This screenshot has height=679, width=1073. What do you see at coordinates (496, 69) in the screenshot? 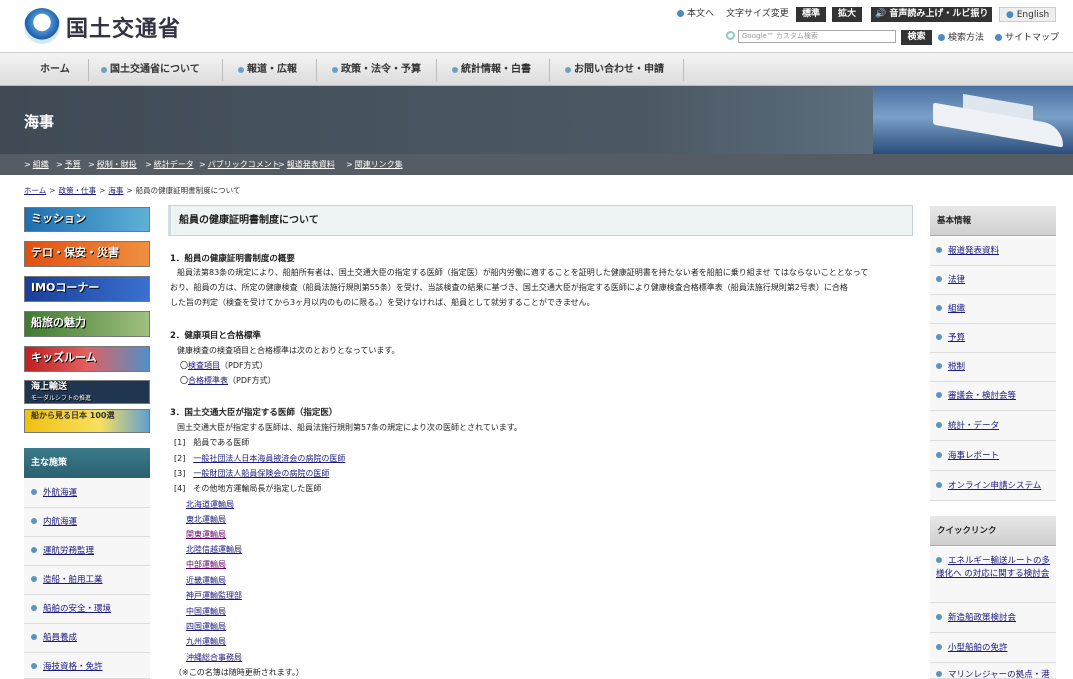
I see `nav-statistics-label: 統計情報・白書` at bounding box center [496, 69].